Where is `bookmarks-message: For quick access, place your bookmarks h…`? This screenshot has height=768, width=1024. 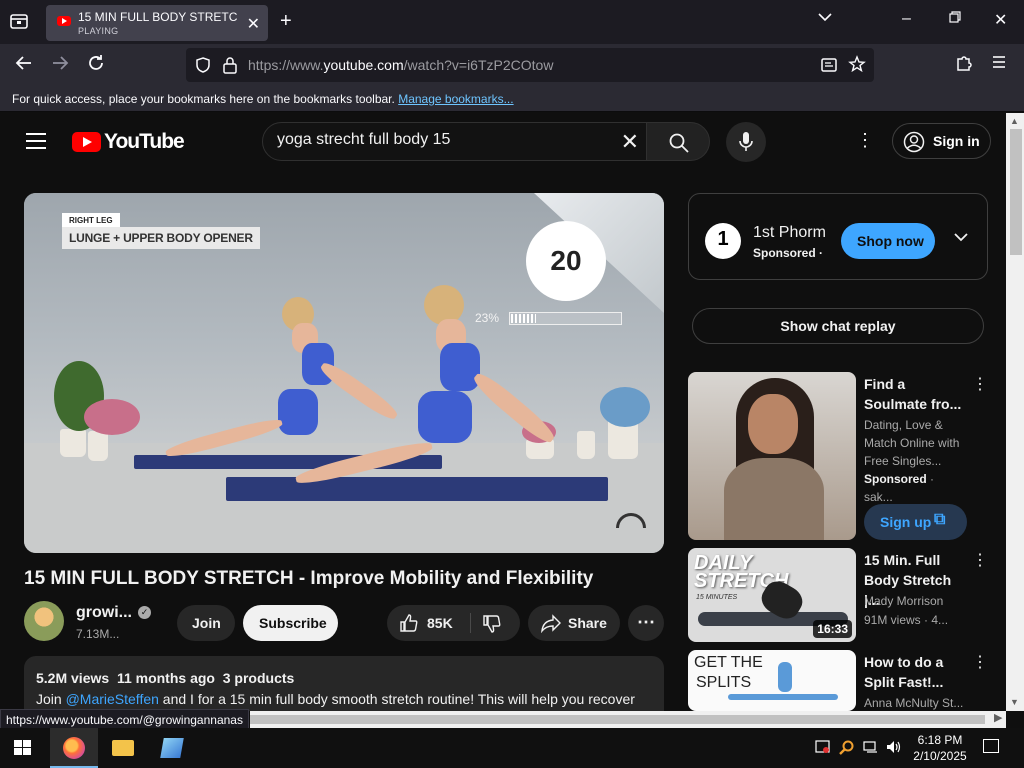
bookmarks-message: For quick access, place your bookmarks h… is located at coordinates (263, 99).